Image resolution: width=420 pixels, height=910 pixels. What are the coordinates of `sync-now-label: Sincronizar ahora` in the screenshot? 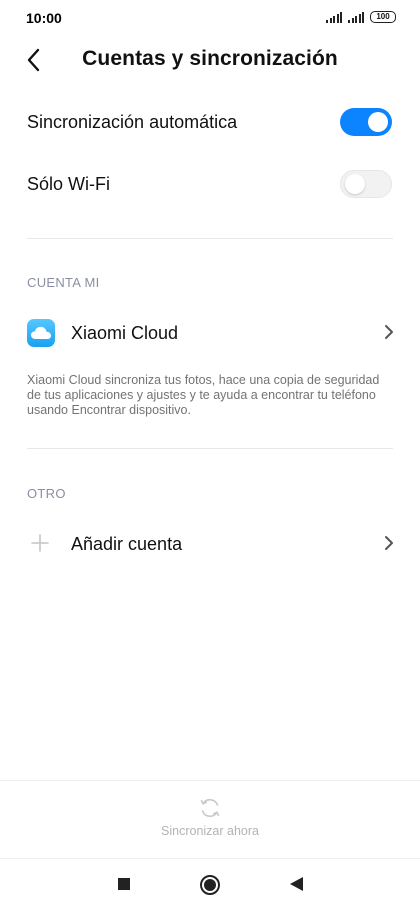 It's located at (210, 831).